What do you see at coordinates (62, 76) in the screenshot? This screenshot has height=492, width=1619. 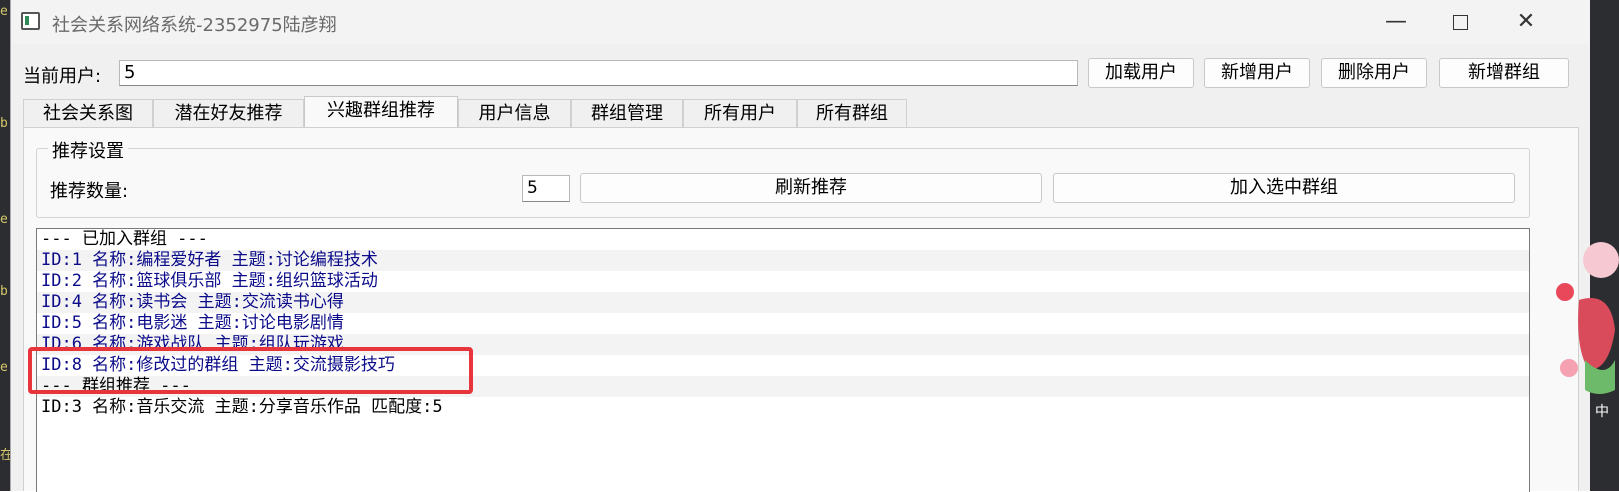 I see `current-user-label: 当前用户:` at bounding box center [62, 76].